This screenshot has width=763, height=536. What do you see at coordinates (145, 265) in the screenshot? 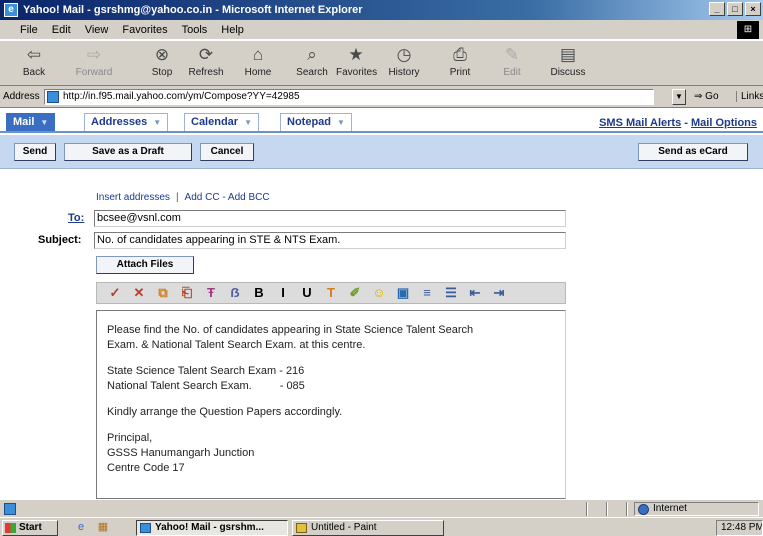
I see `attach-files-button: Attach Files` at bounding box center [145, 265].